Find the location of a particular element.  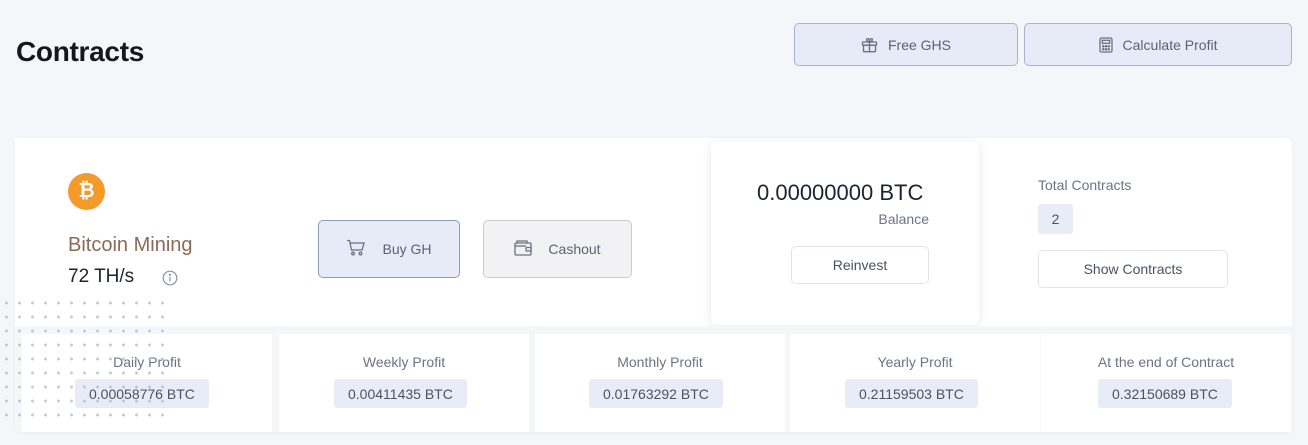

stat-label: Monthly Profit is located at coordinates (660, 362).